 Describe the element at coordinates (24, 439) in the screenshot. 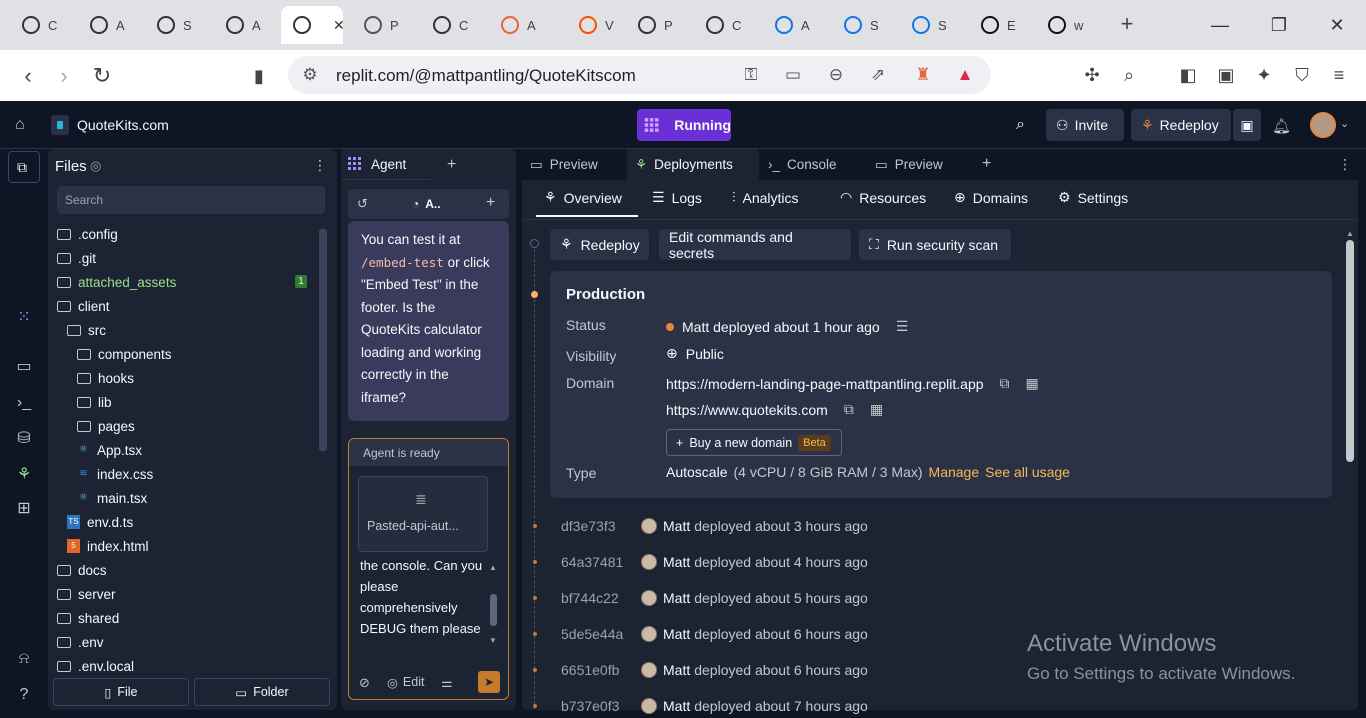

I see `database-rail-icon: ⛁` at that location.